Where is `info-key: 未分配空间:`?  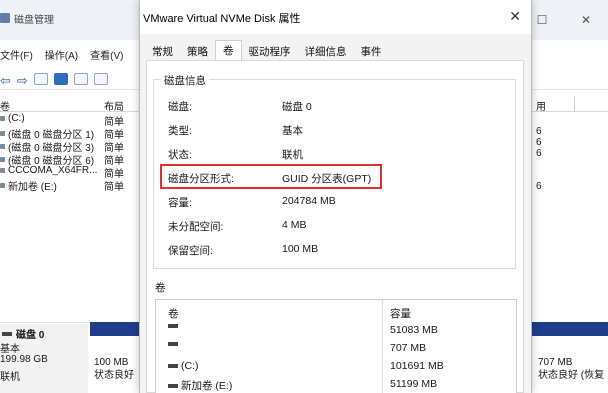
info-key: 未分配空间: is located at coordinates (196, 227).